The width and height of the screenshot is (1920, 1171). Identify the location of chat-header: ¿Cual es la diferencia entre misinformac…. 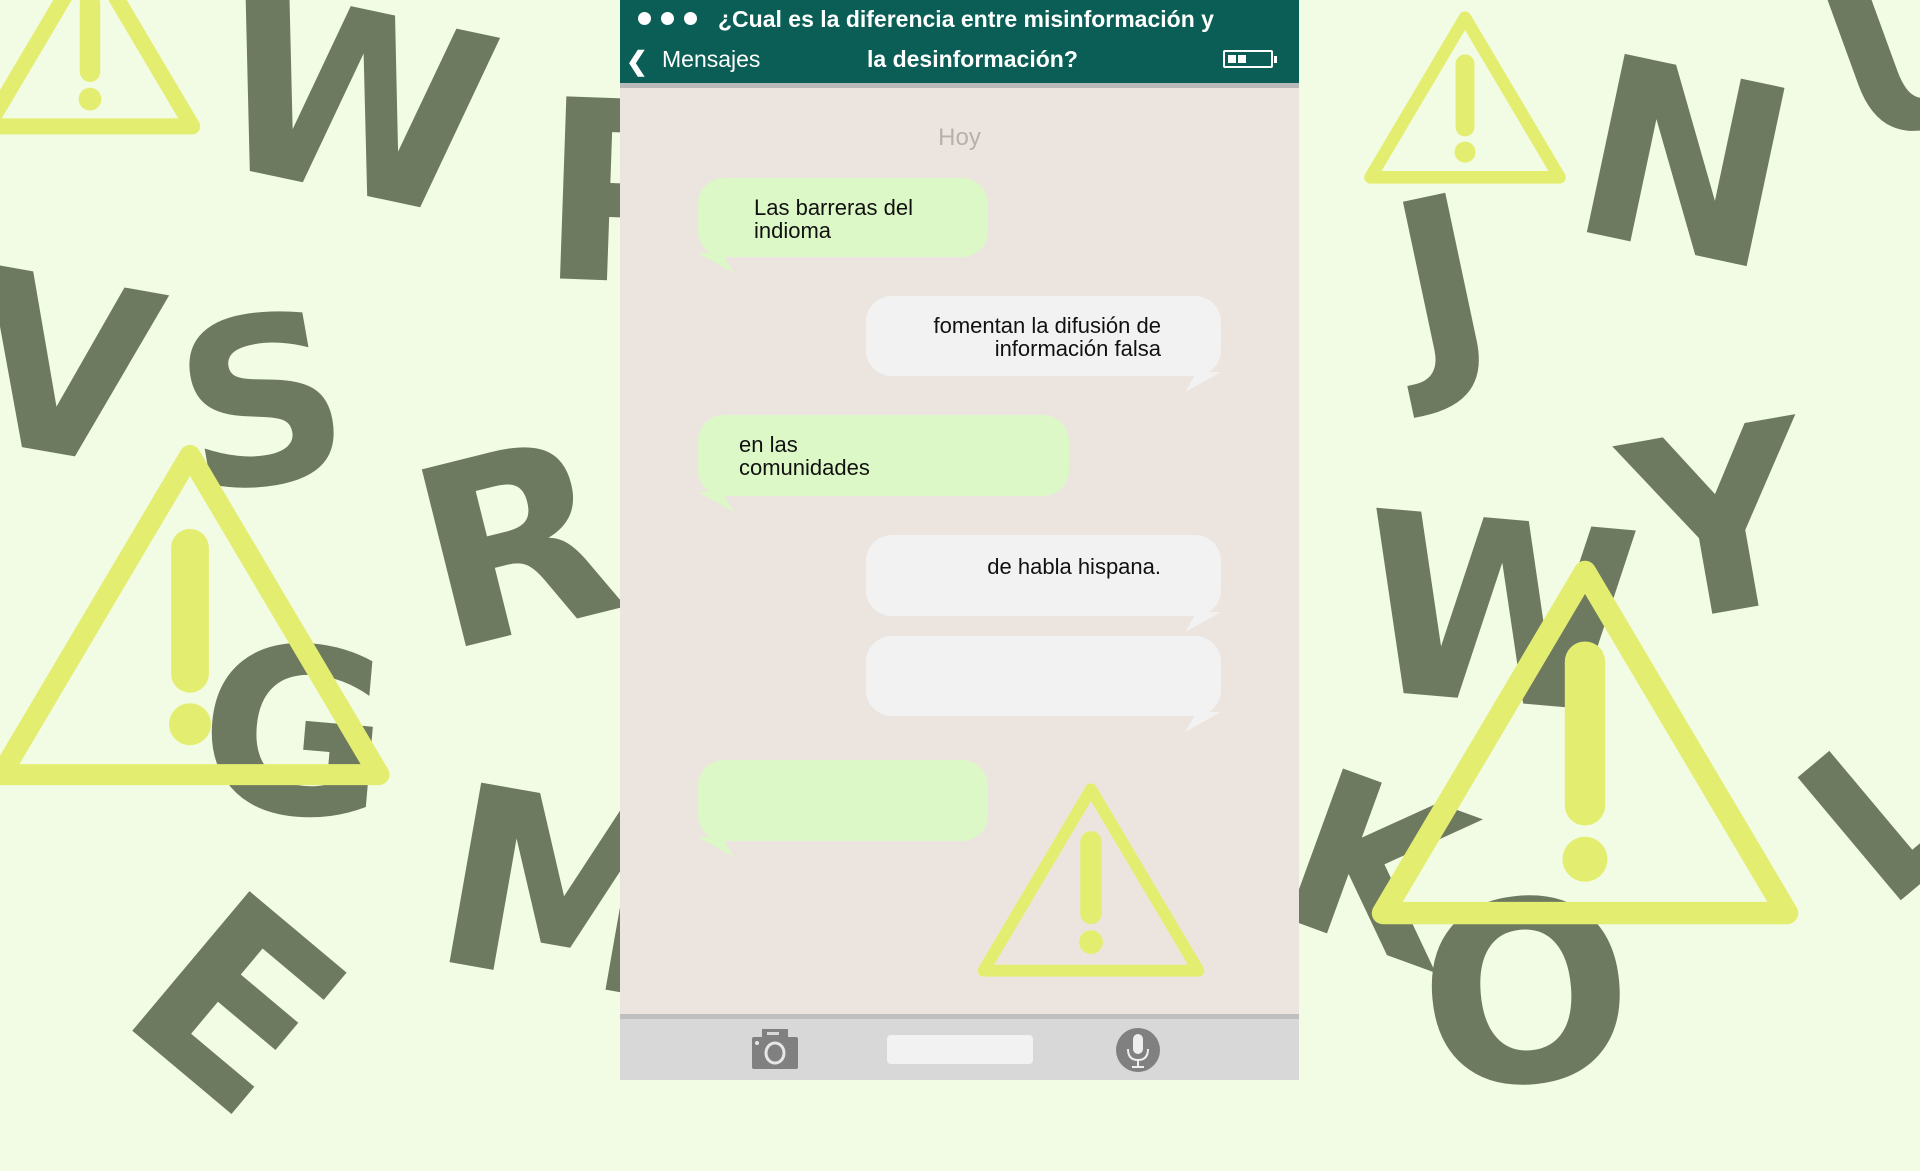
(959, 44).